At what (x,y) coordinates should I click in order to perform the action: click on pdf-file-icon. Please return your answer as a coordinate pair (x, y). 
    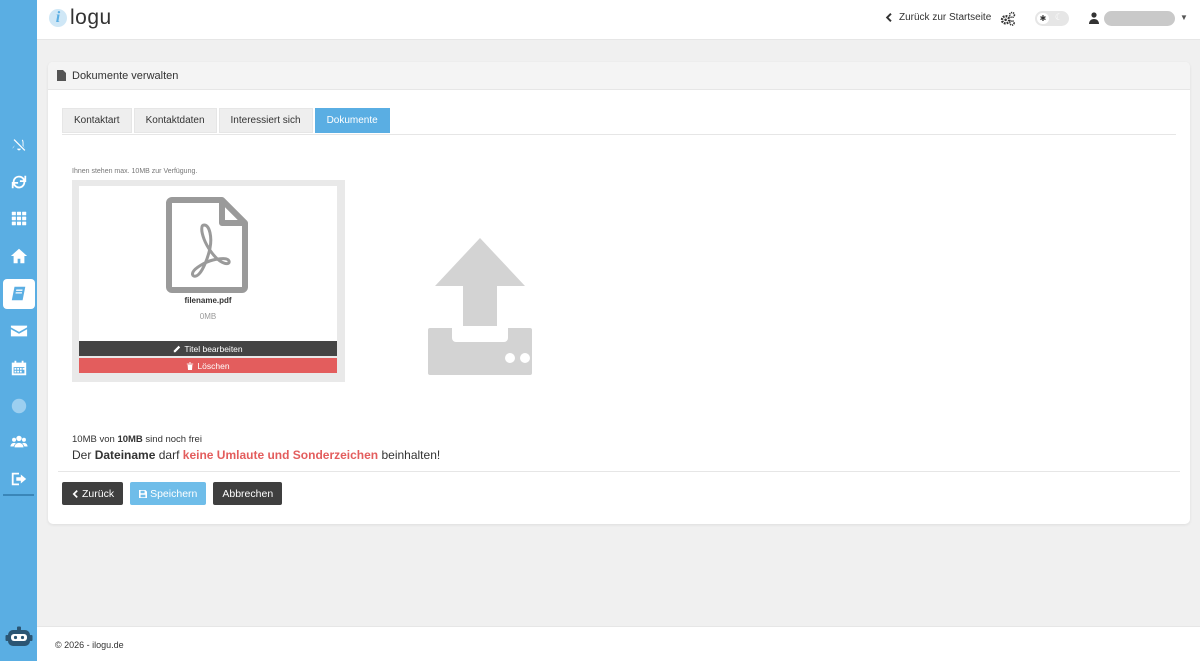
    Looking at the image, I should click on (207, 245).